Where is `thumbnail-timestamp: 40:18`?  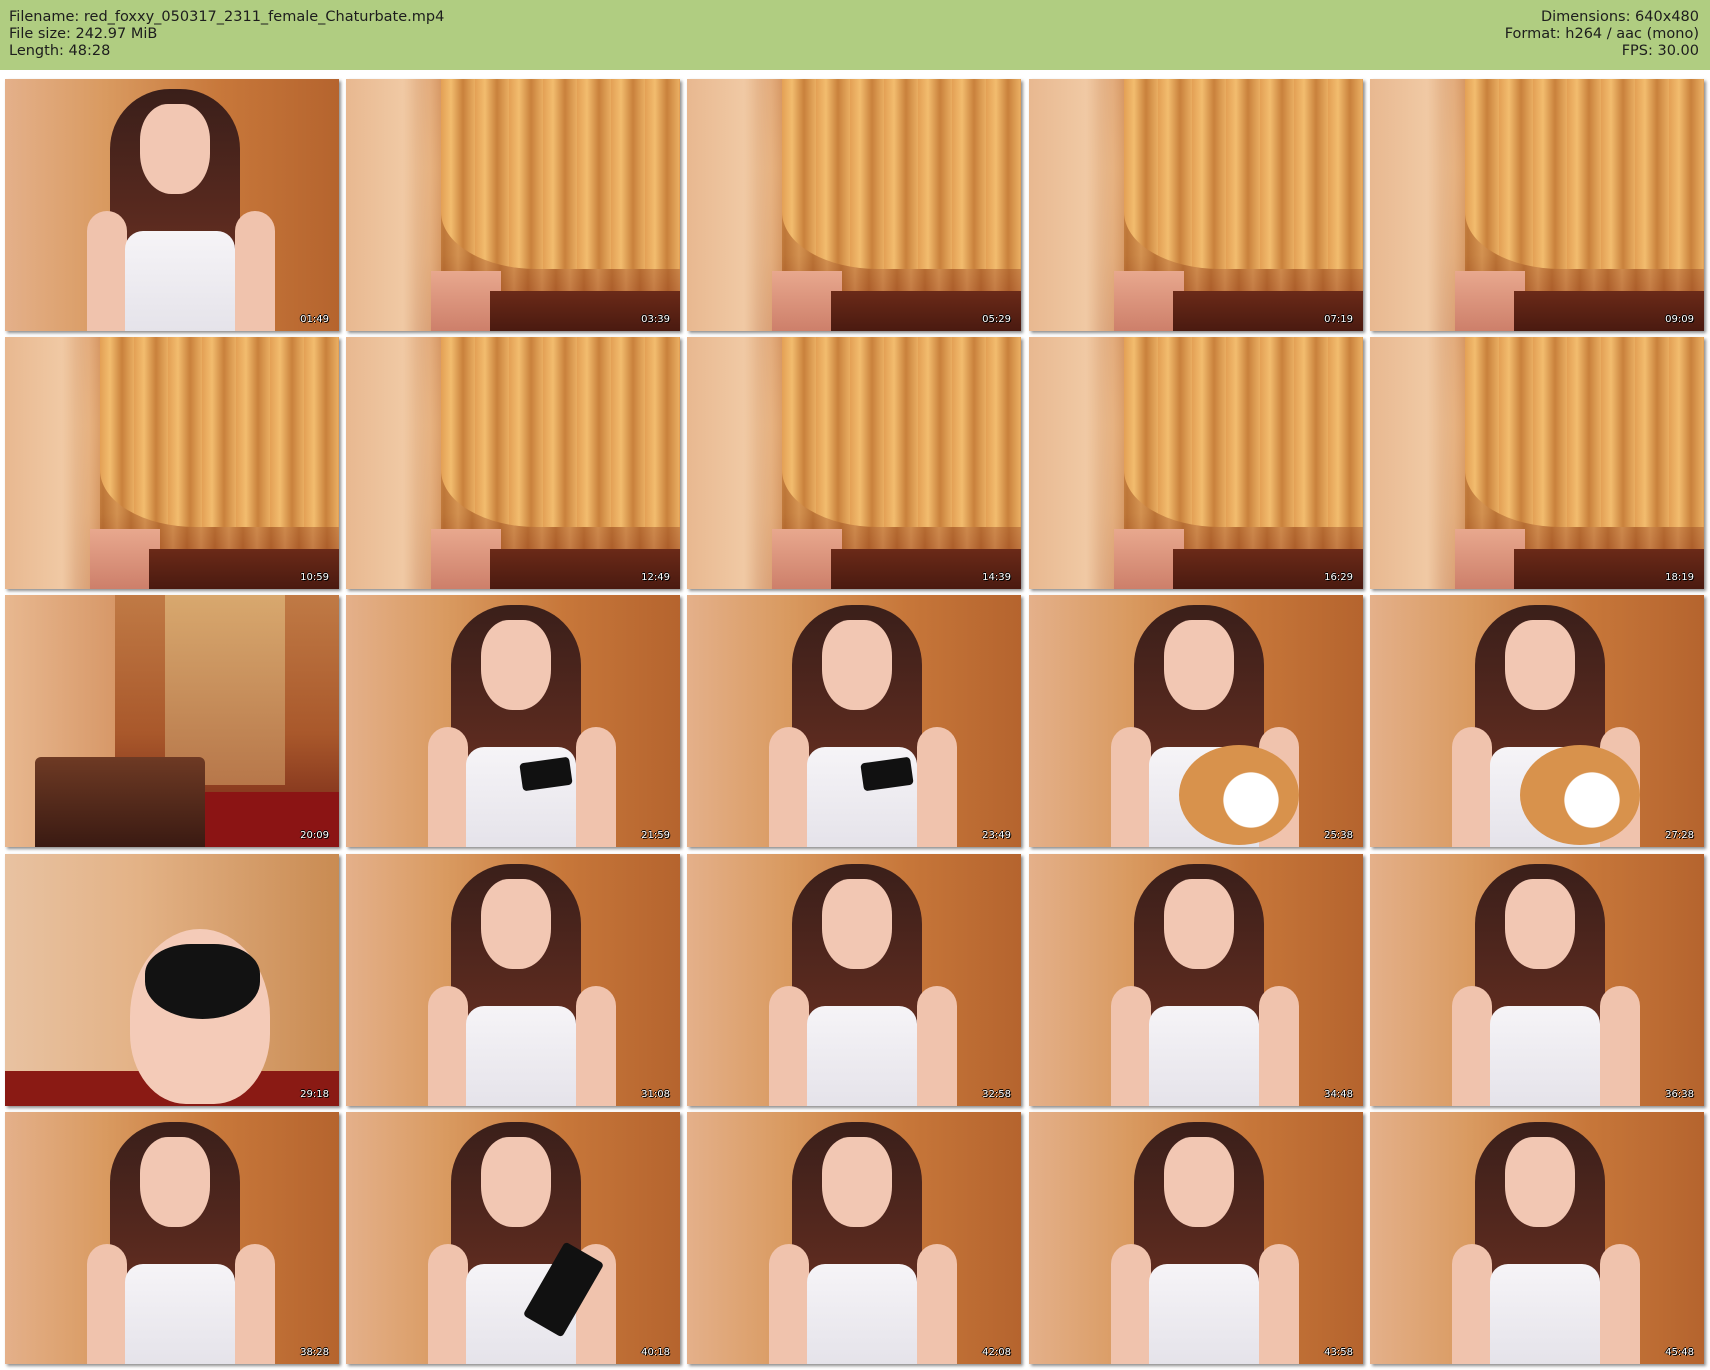 thumbnail-timestamp: 40:18 is located at coordinates (655, 1352).